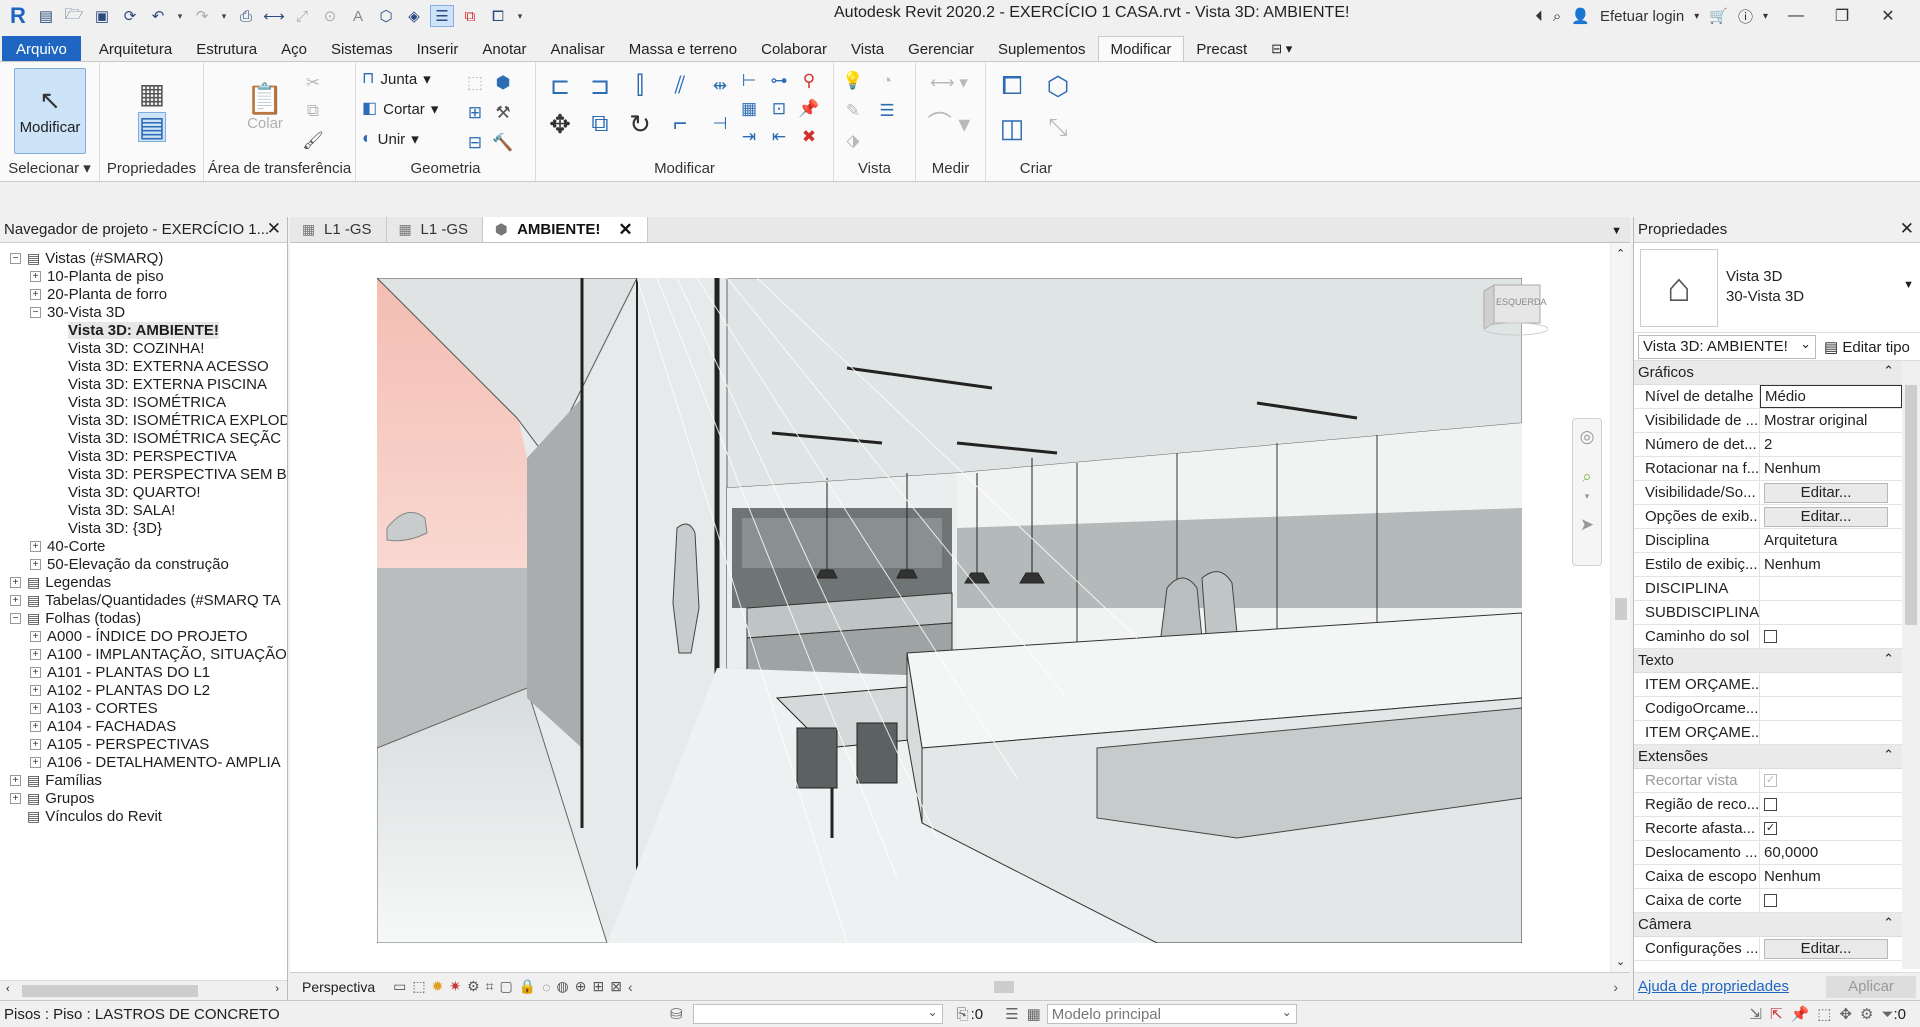 Image resolution: width=1920 pixels, height=1027 pixels. Describe the element at coordinates (1755, 1014) in the screenshot. I see `select-links-icon: ⇲` at that location.